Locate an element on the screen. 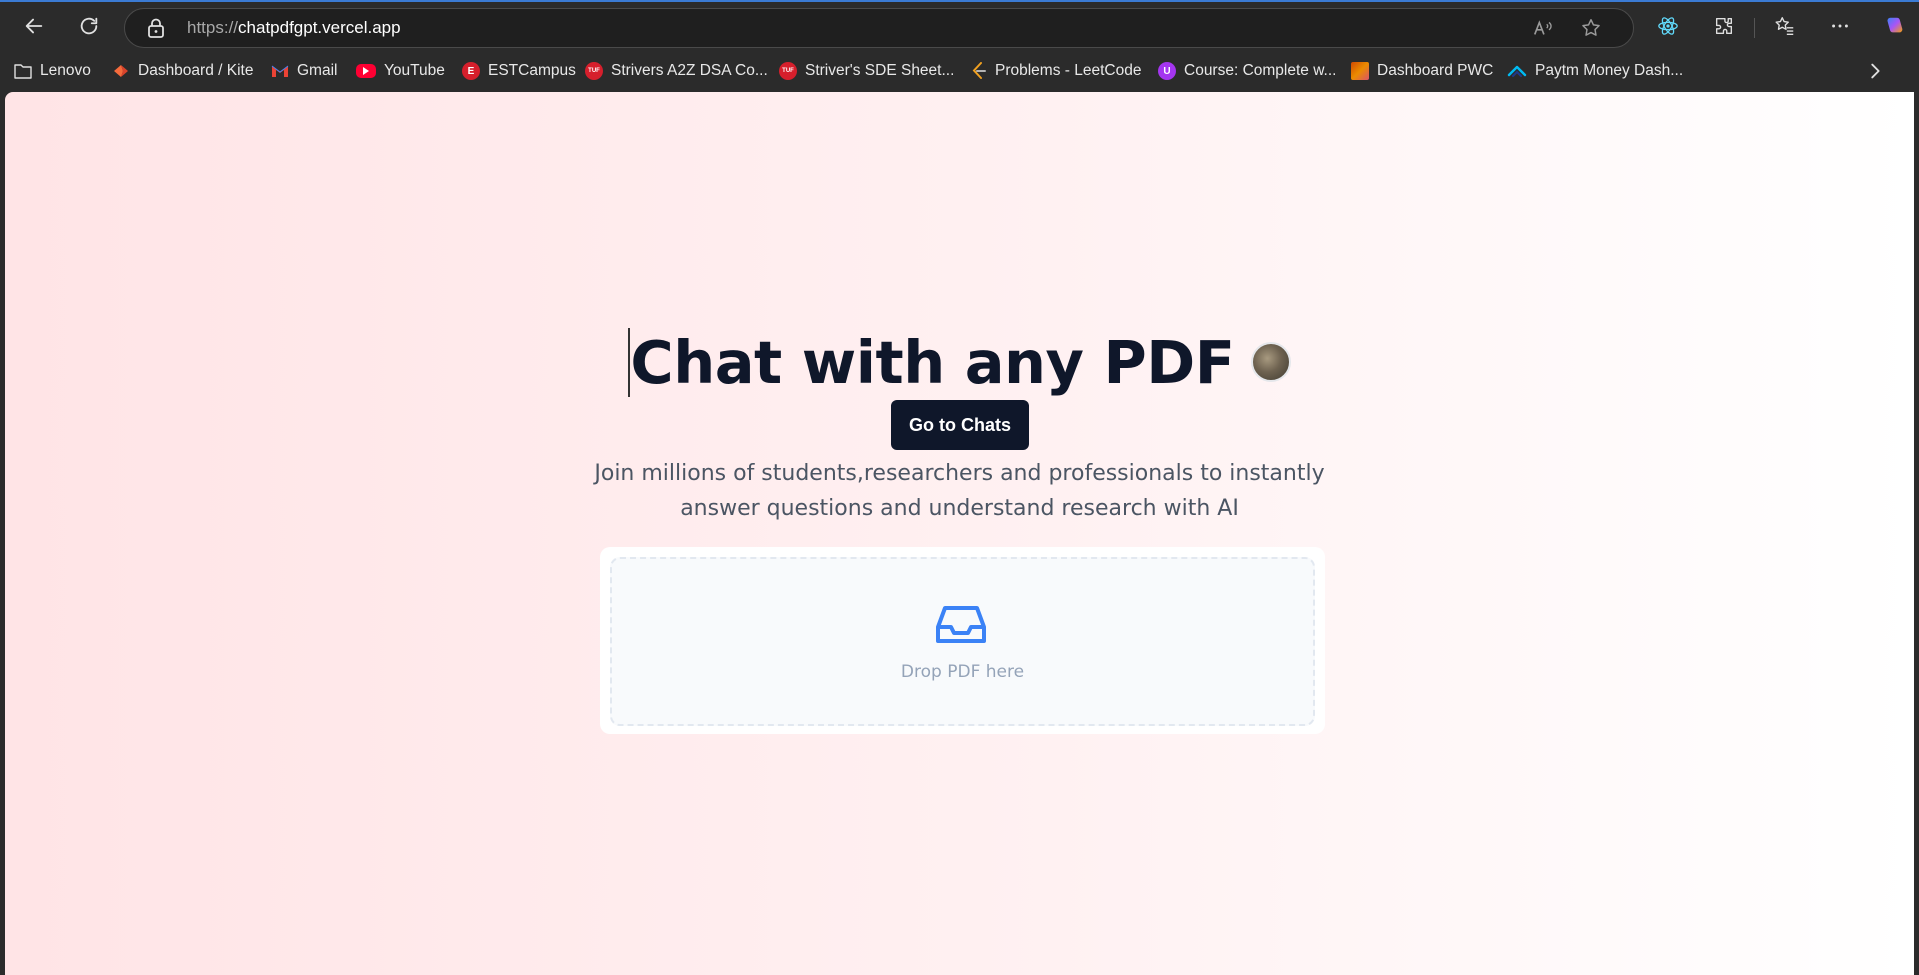 Image resolution: width=1919 pixels, height=975 pixels. bookmark-kite: Dashboard / Kite is located at coordinates (182, 71).